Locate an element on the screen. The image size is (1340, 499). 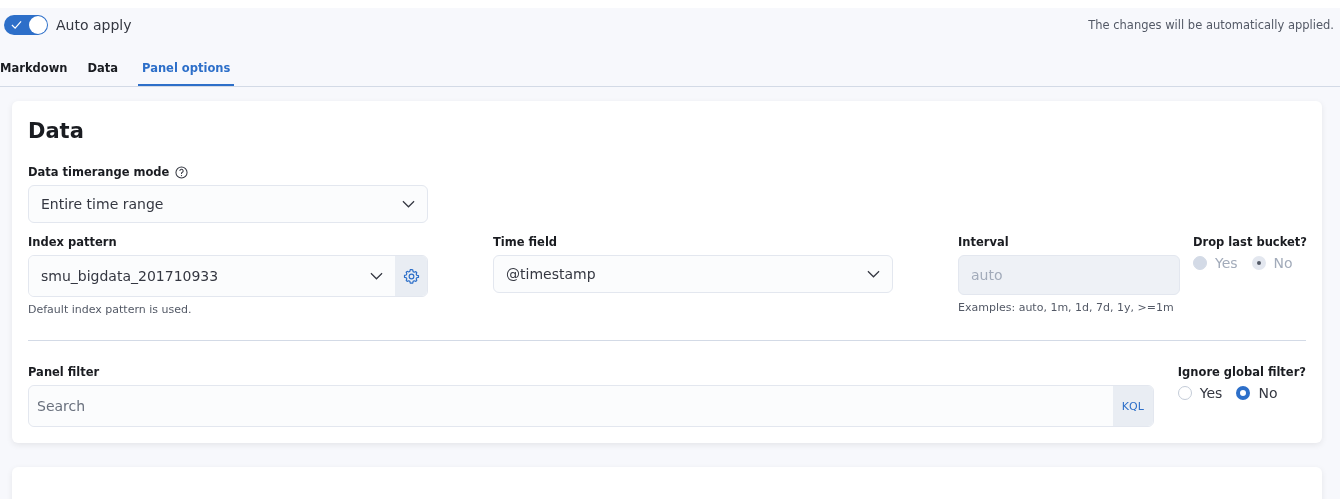
section-title: Data is located at coordinates (56, 131).